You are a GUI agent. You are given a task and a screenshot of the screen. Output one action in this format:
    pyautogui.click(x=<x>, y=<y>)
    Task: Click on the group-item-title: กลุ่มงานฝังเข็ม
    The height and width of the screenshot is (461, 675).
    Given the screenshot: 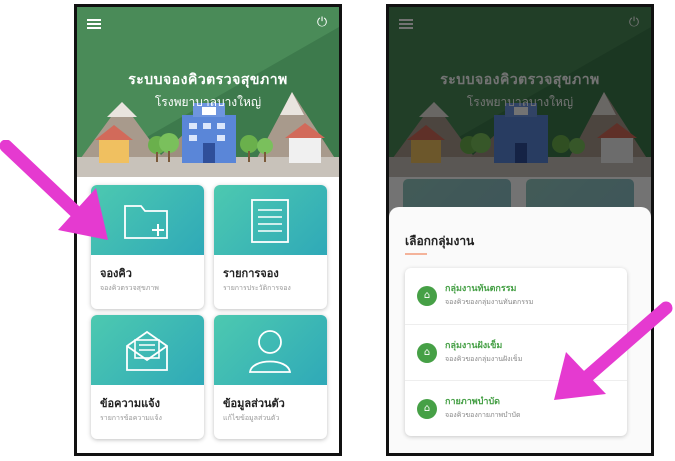 What is the action you would take?
    pyautogui.click(x=474, y=346)
    